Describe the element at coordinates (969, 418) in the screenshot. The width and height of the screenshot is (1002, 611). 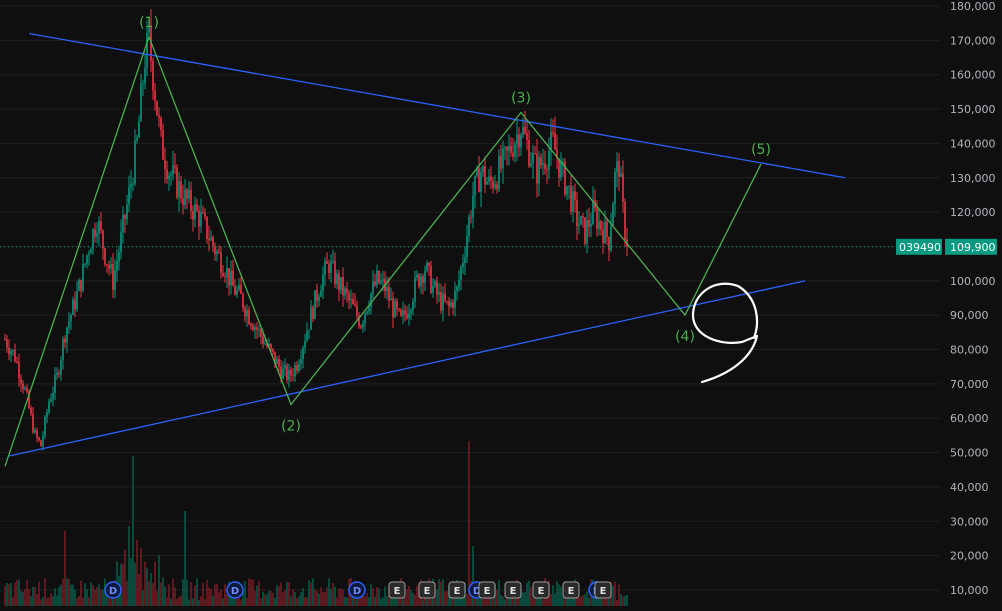
I see `y-tick-label: 60,000` at that location.